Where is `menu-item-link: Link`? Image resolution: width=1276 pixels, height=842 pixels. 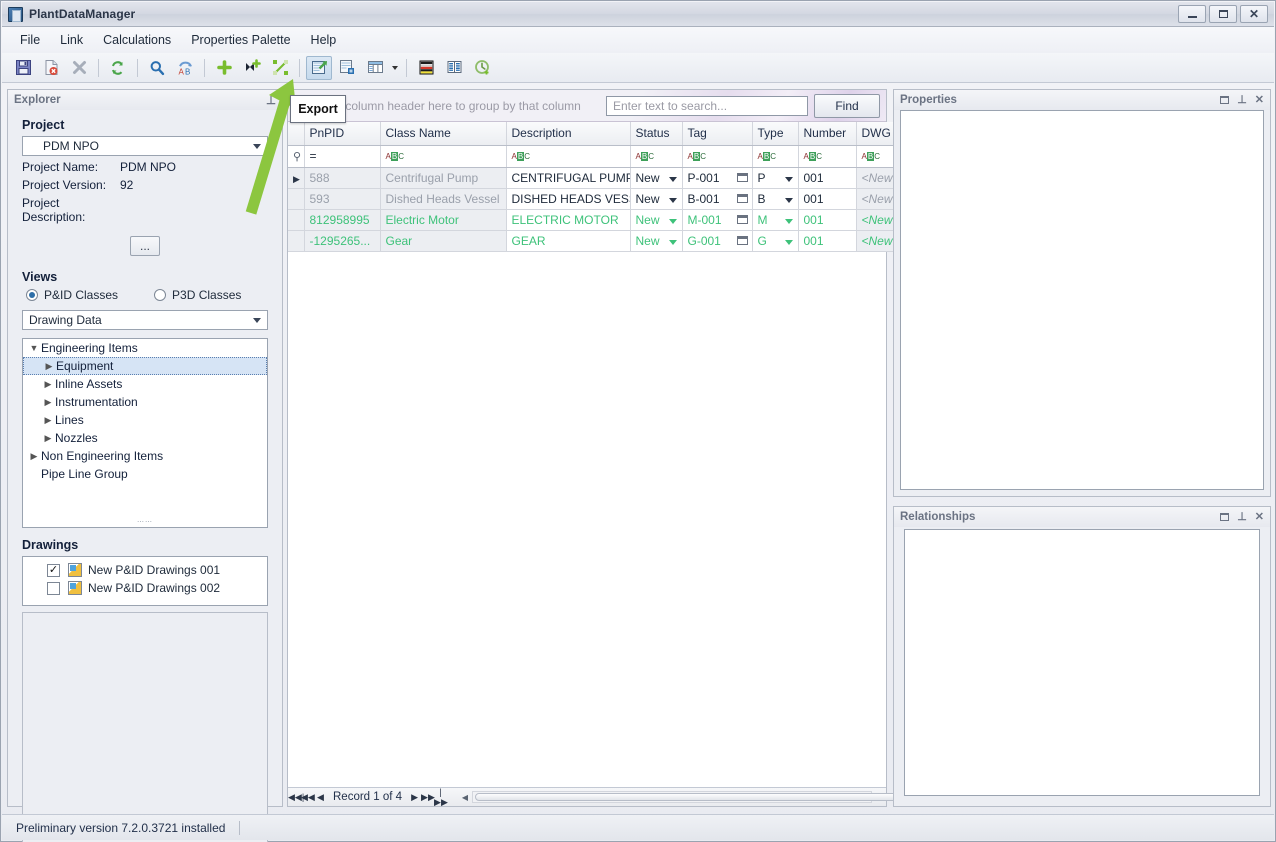 menu-item-link: Link is located at coordinates (71, 40).